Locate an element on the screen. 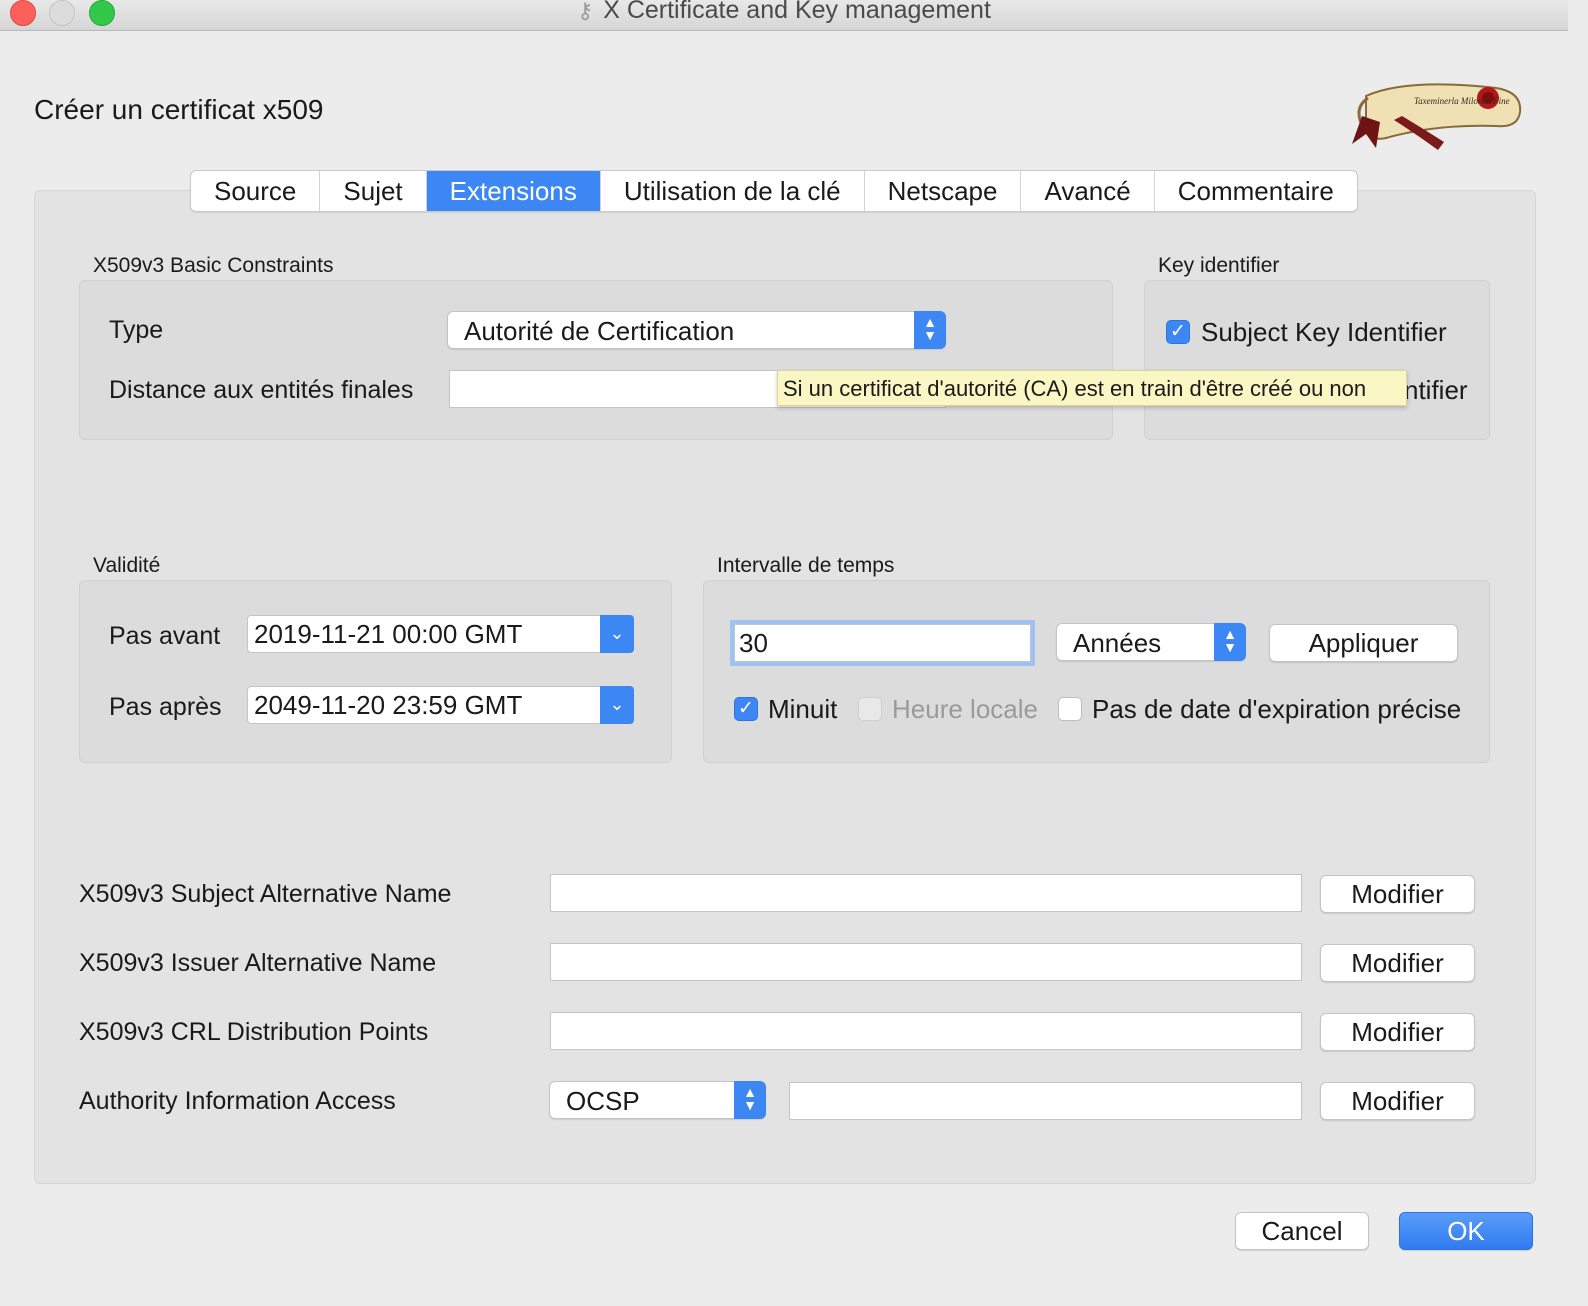 The height and width of the screenshot is (1306, 1588). aia-type-value: OCSP is located at coordinates (603, 1101).